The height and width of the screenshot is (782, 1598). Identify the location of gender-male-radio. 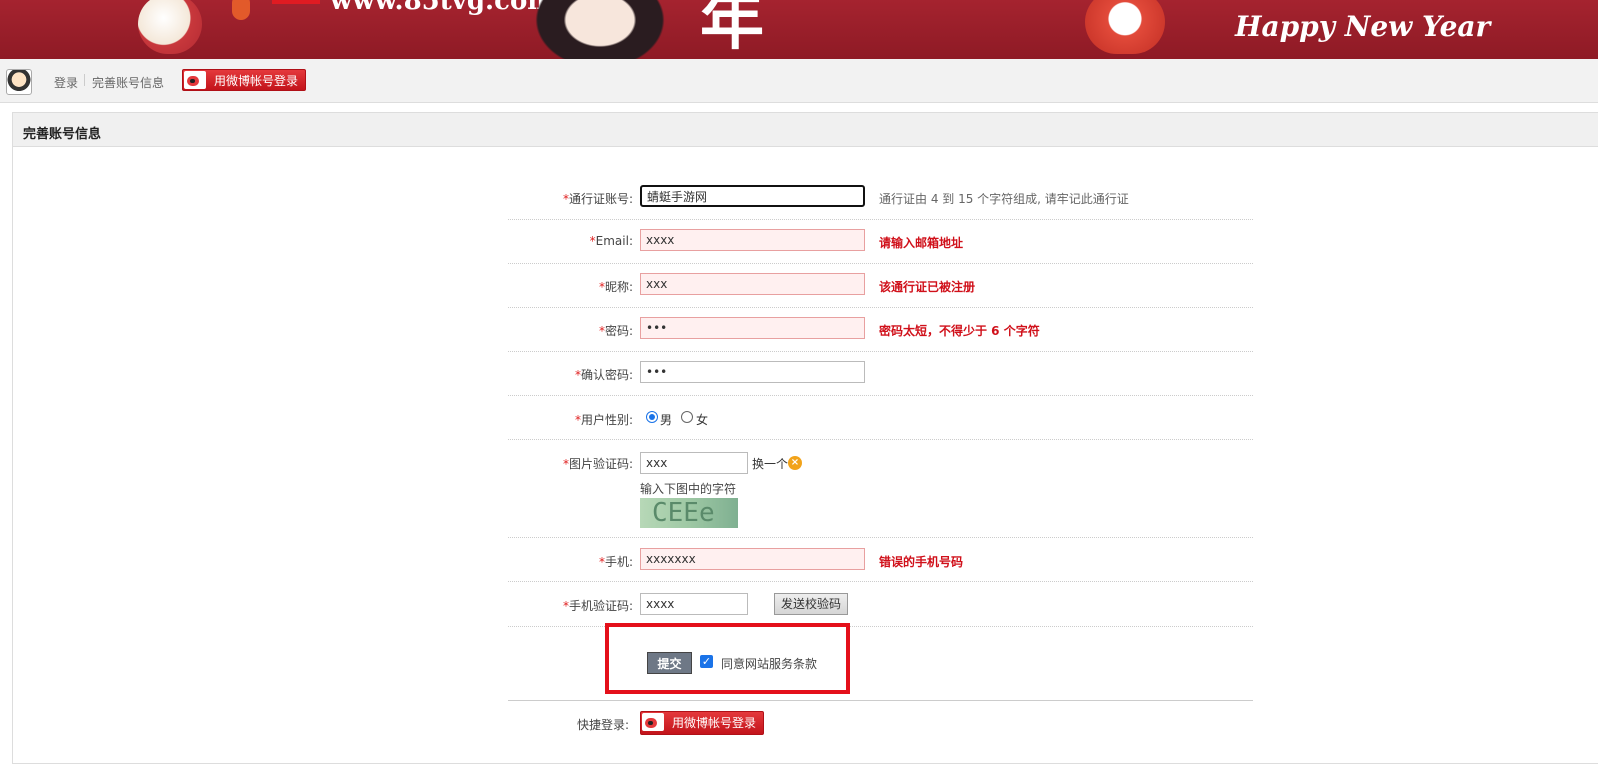
(652, 417).